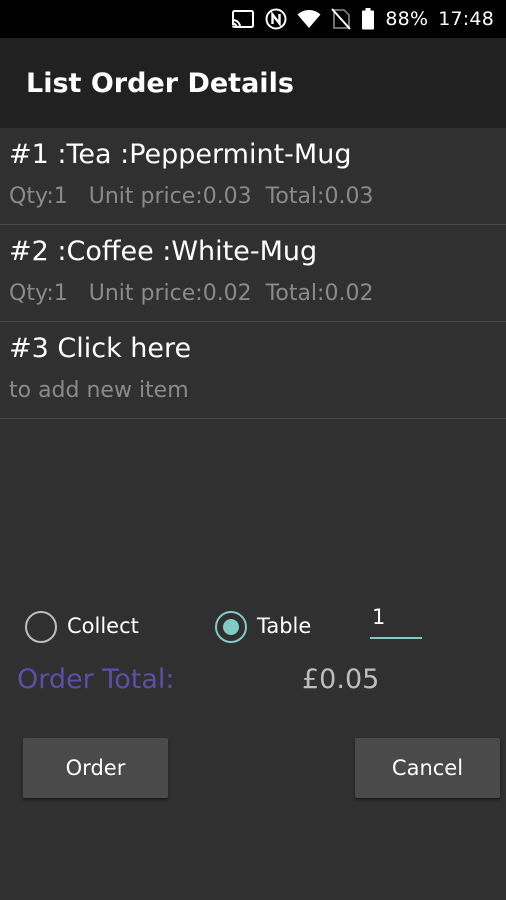 The width and height of the screenshot is (506, 900). What do you see at coordinates (309, 19) in the screenshot?
I see `wifi-icon` at bounding box center [309, 19].